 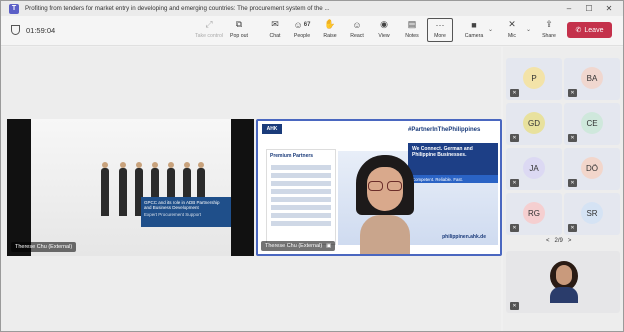 What do you see at coordinates (444, 130) in the screenshot?
I see `brand-hashtag: #PartnerInThePhilippines` at bounding box center [444, 130].